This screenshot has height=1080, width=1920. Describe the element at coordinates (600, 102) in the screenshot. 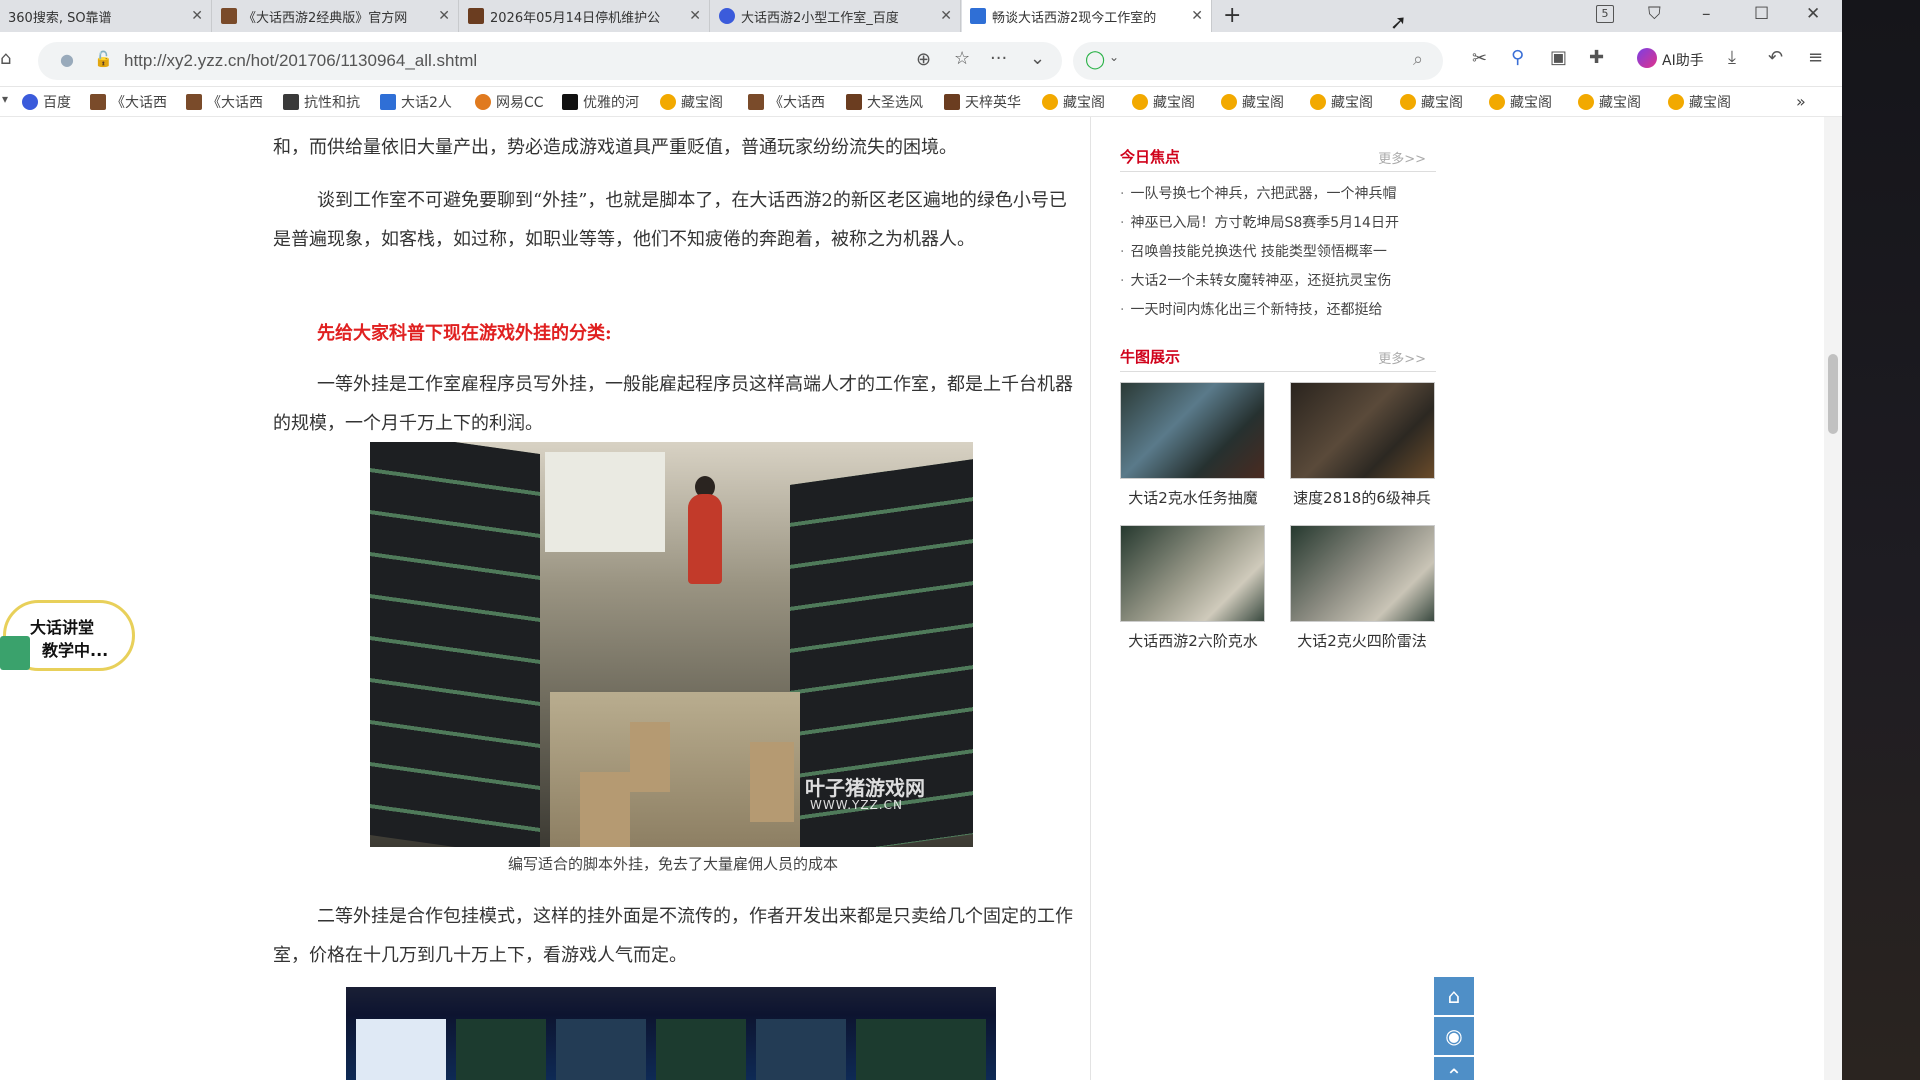

I see `bookmark-item: 优雅的河` at that location.